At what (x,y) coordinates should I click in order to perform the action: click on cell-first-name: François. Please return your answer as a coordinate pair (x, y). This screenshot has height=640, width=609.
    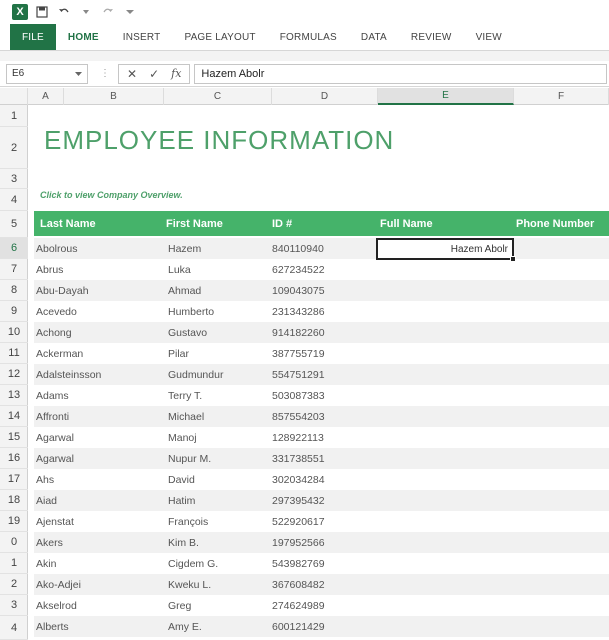
    Looking at the image, I should click on (188, 521).